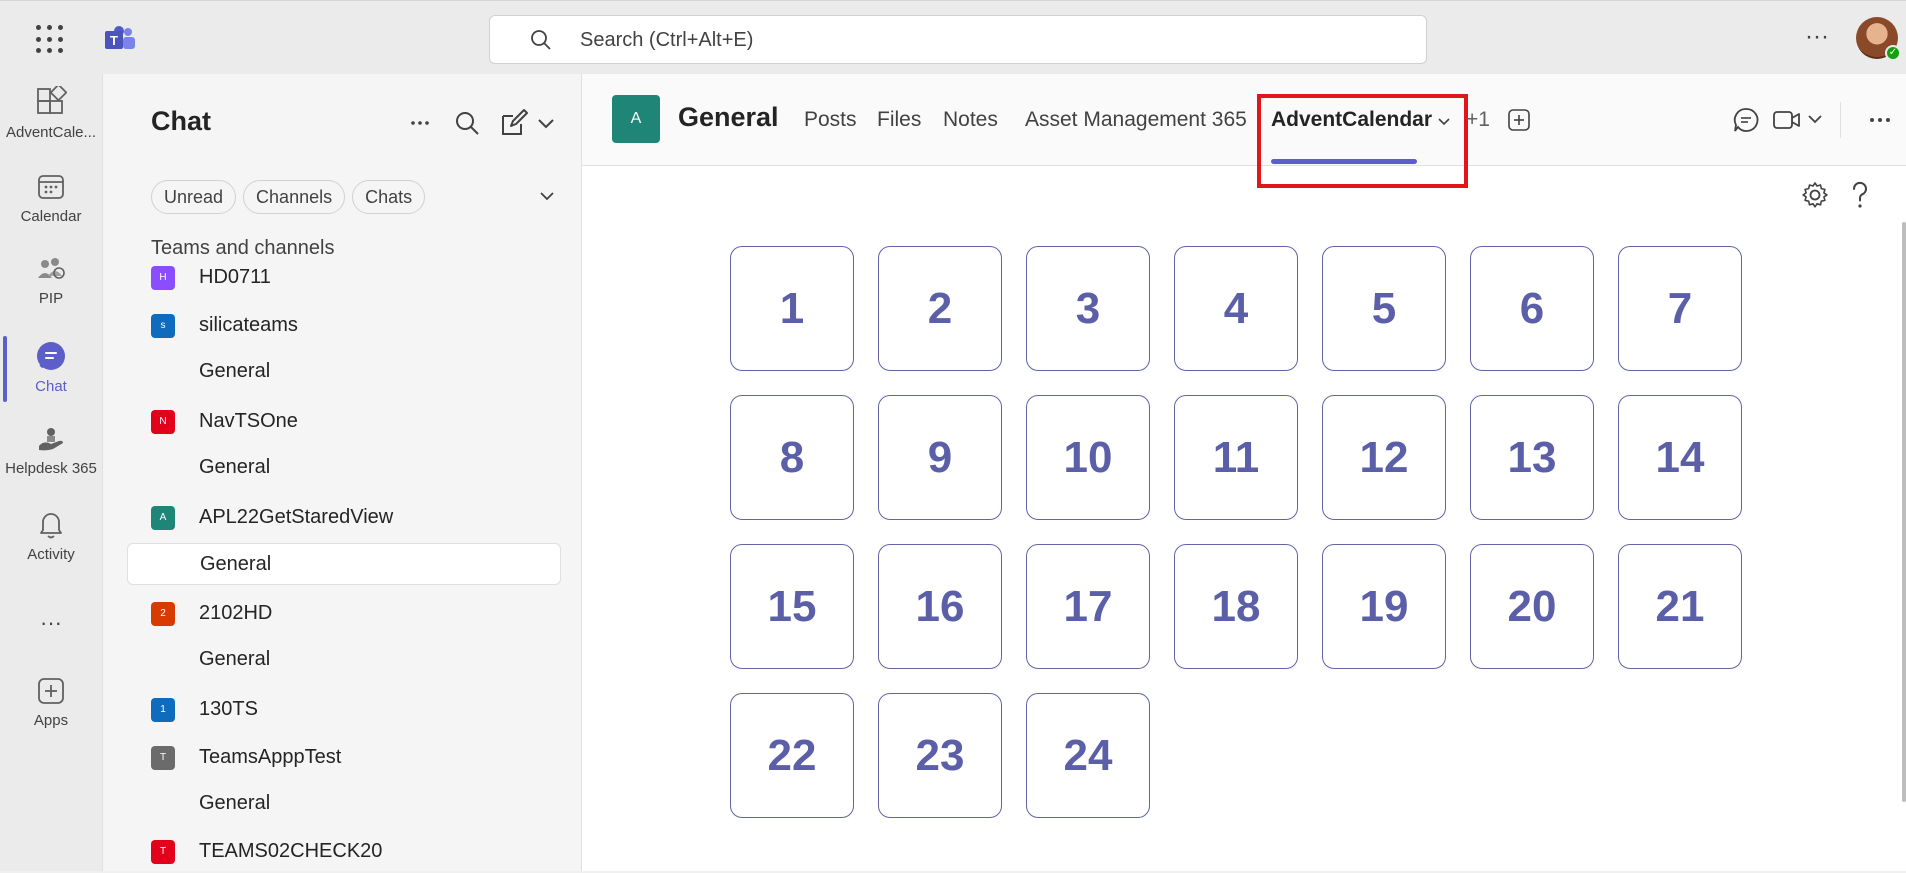  I want to click on calendar-day-door: 4, so click(1236, 308).